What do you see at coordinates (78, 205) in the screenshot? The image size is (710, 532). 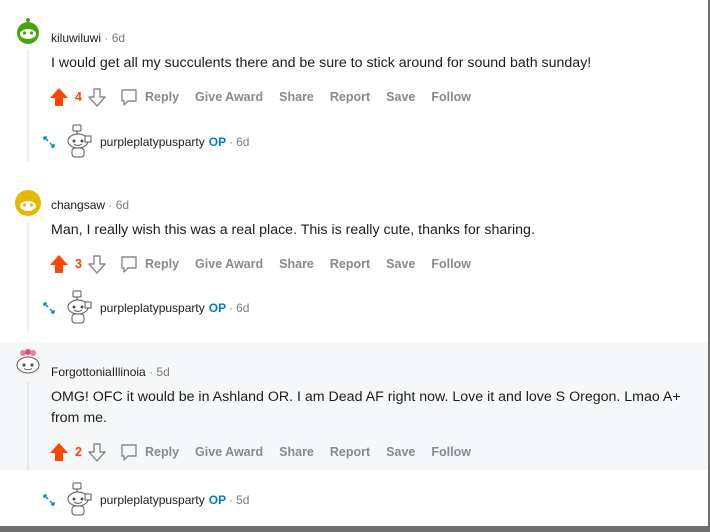 I see `comment-username: changsaw` at bounding box center [78, 205].